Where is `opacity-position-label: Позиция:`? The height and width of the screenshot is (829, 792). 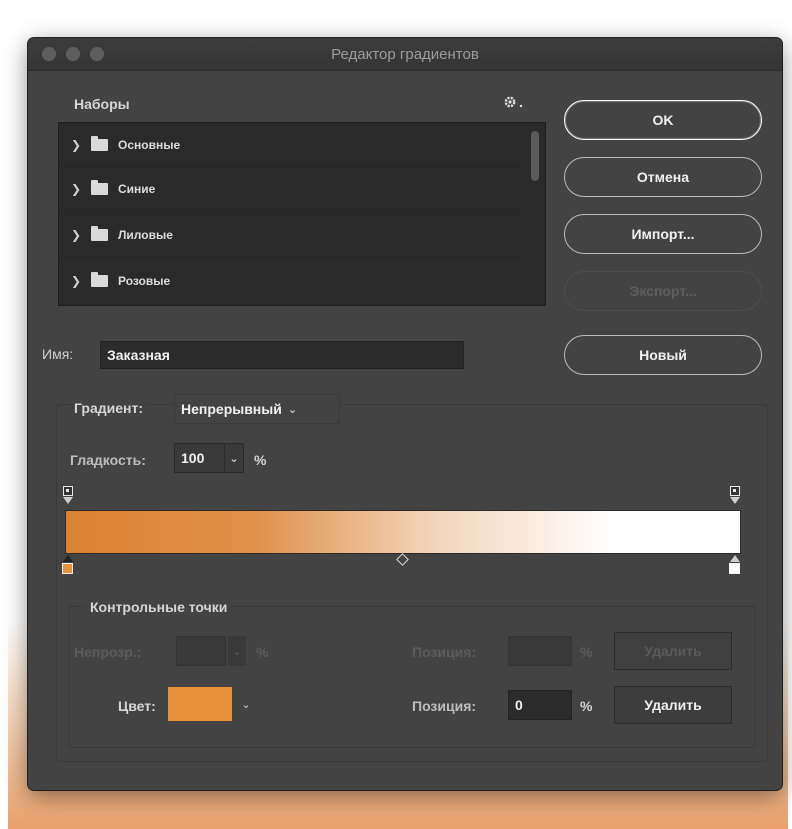 opacity-position-label: Позиция: is located at coordinates (444, 652).